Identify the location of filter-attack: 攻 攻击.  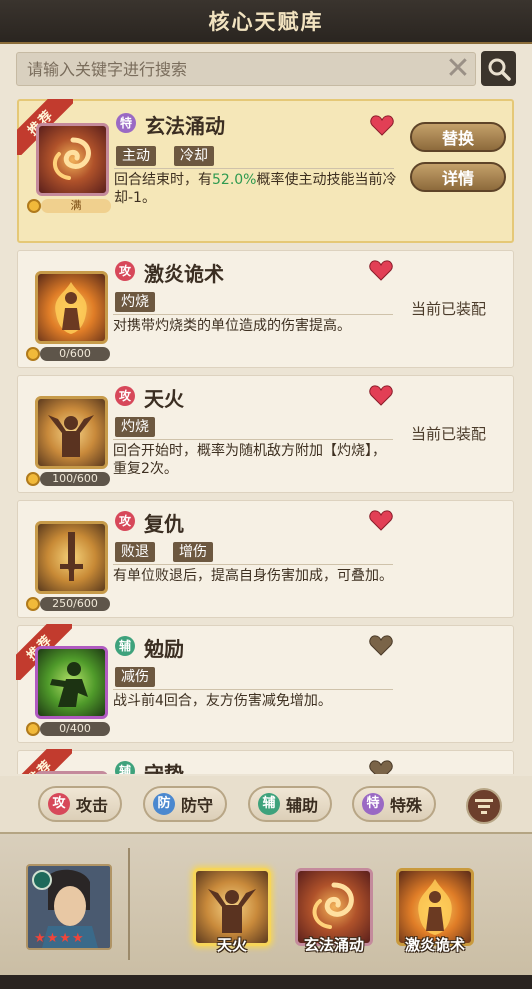
(80, 804).